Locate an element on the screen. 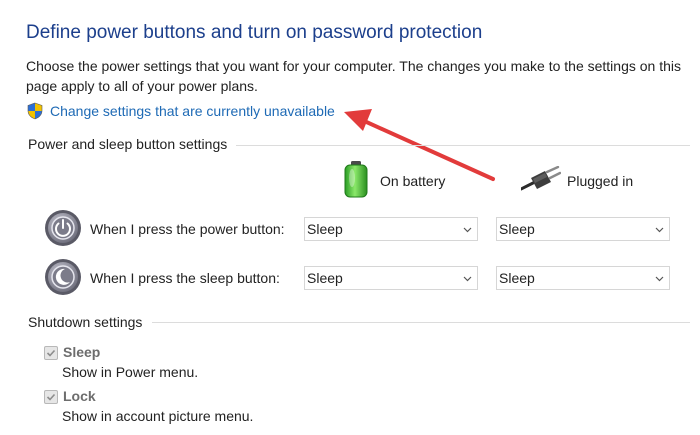  sleep-button-on-battery-select: Sleep is located at coordinates (391, 278).